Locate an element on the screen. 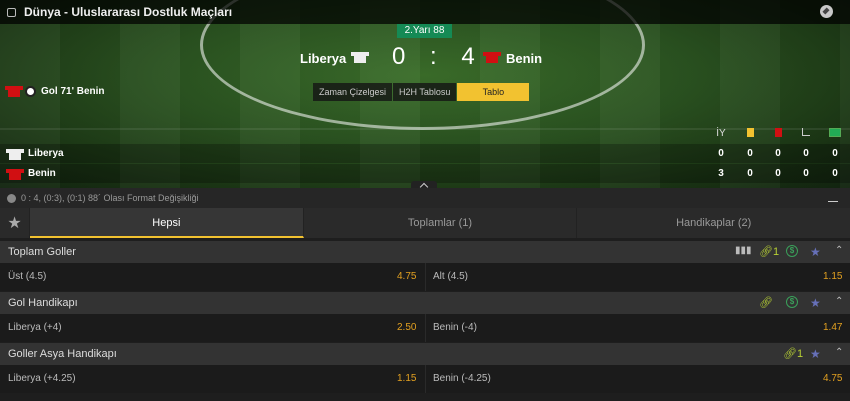  selection-label: Liberya (+4.25) is located at coordinates (42, 378).